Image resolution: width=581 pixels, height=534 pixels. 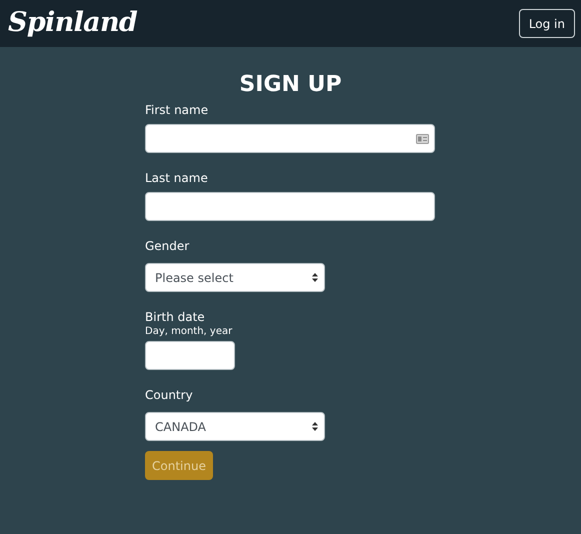 I want to click on select-field: Please select, so click(x=235, y=277).